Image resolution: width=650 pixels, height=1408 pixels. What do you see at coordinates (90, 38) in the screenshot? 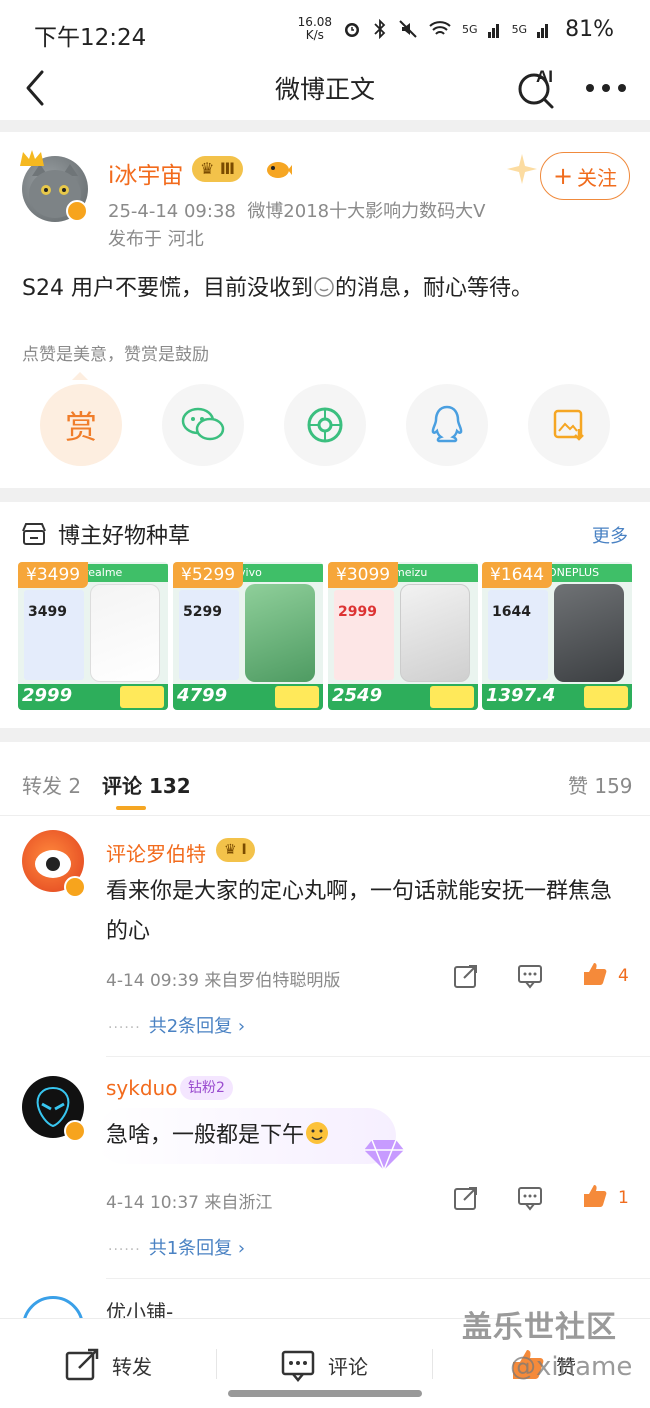
I see `status-time: 下午12:24` at bounding box center [90, 38].